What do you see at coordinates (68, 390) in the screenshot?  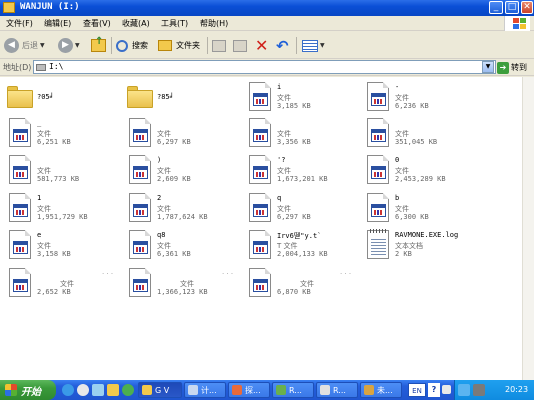 I see `ie-quicklaunch-icon` at bounding box center [68, 390].